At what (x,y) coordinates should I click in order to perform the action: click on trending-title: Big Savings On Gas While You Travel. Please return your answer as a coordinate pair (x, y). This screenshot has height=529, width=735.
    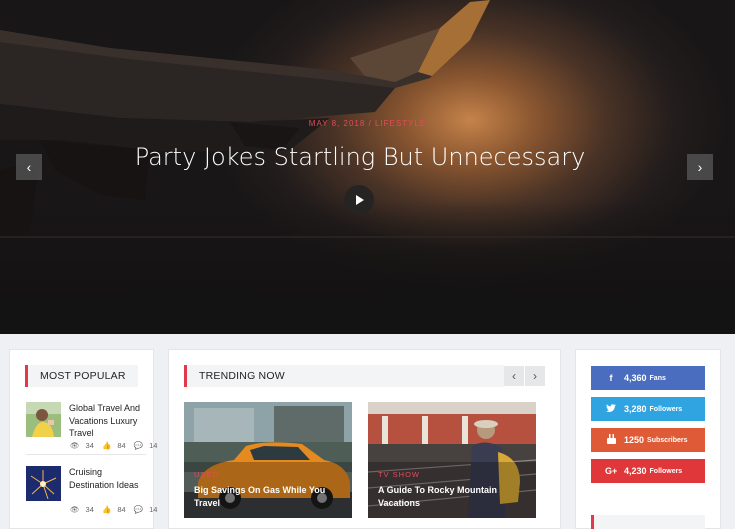
    Looking at the image, I should click on (269, 497).